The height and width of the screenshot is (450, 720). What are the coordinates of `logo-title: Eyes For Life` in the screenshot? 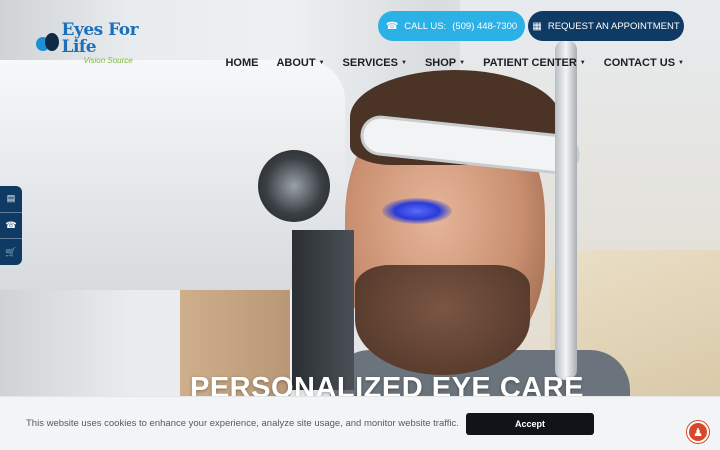 It's located at (100, 38).